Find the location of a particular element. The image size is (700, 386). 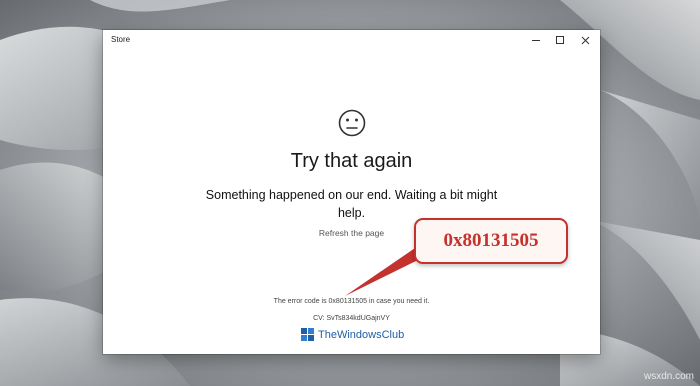

error-code-callout: 0x80131505 is located at coordinates (491, 241).